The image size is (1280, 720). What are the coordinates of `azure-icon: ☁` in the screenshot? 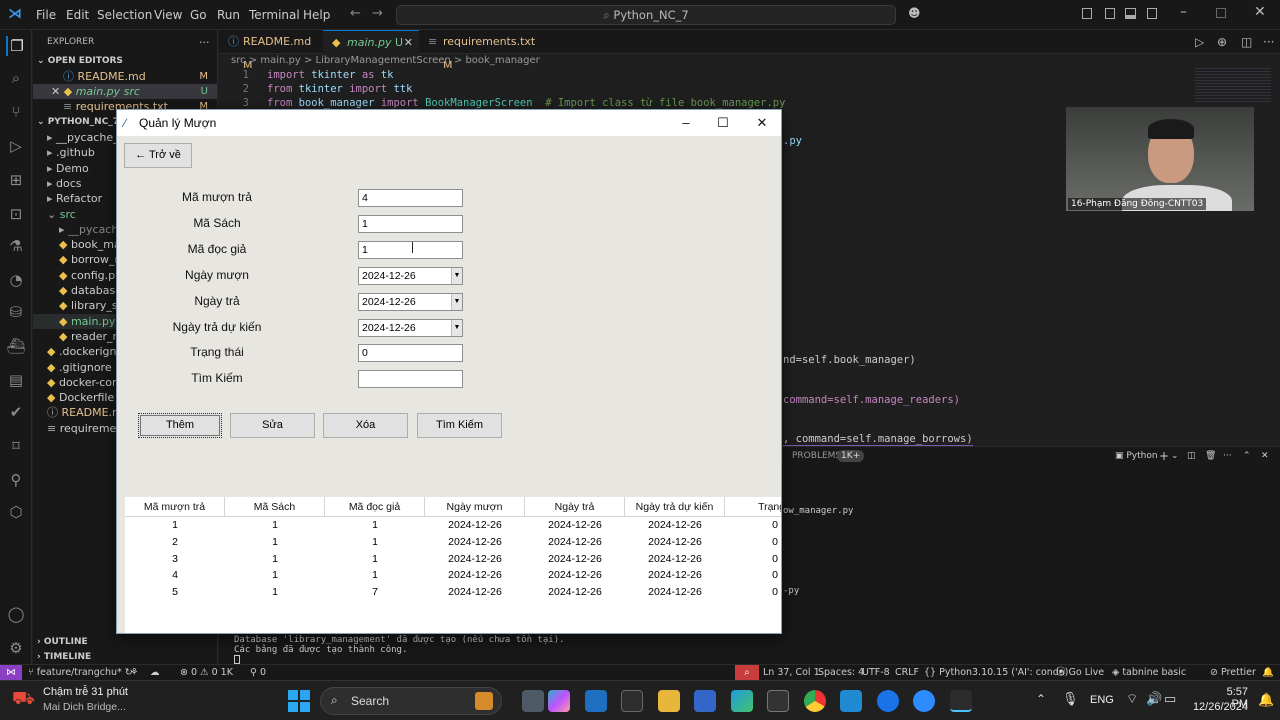 It's located at (155, 672).